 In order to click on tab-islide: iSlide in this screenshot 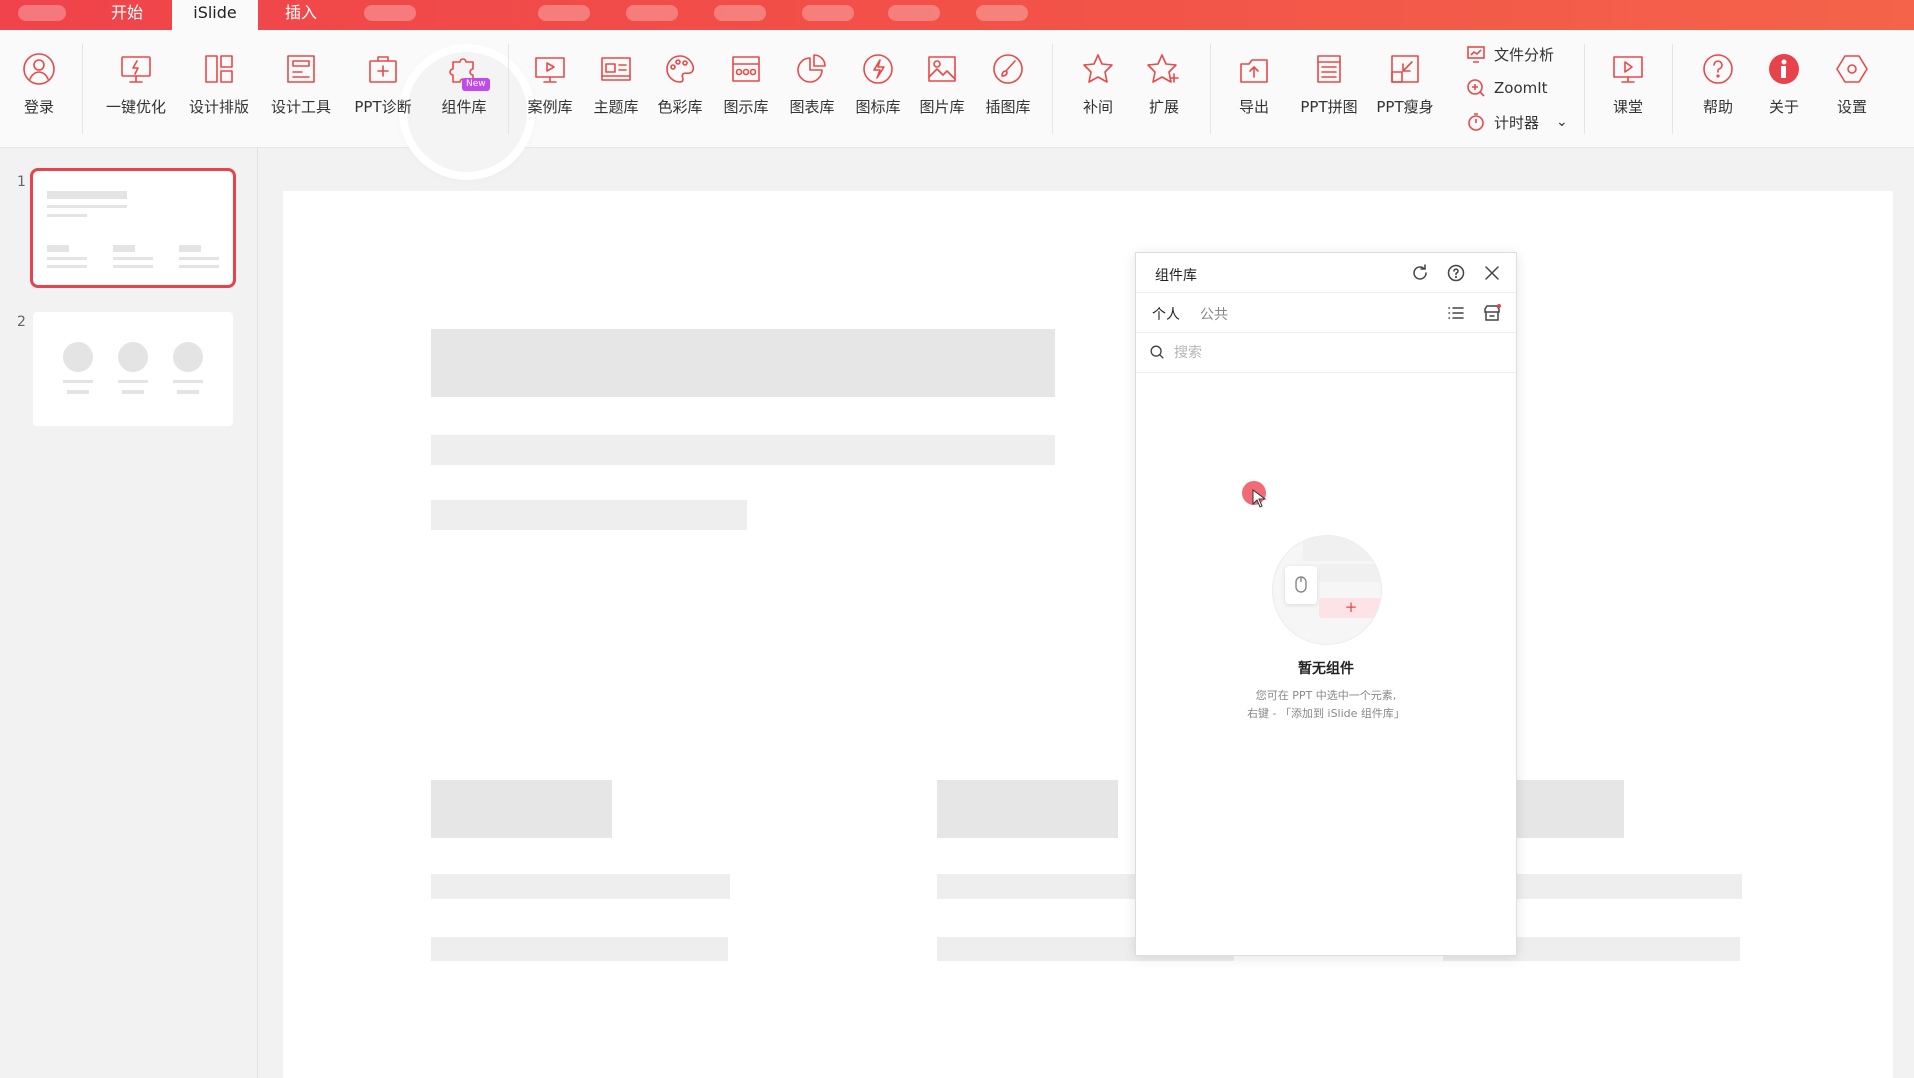, I will do `click(215, 15)`.